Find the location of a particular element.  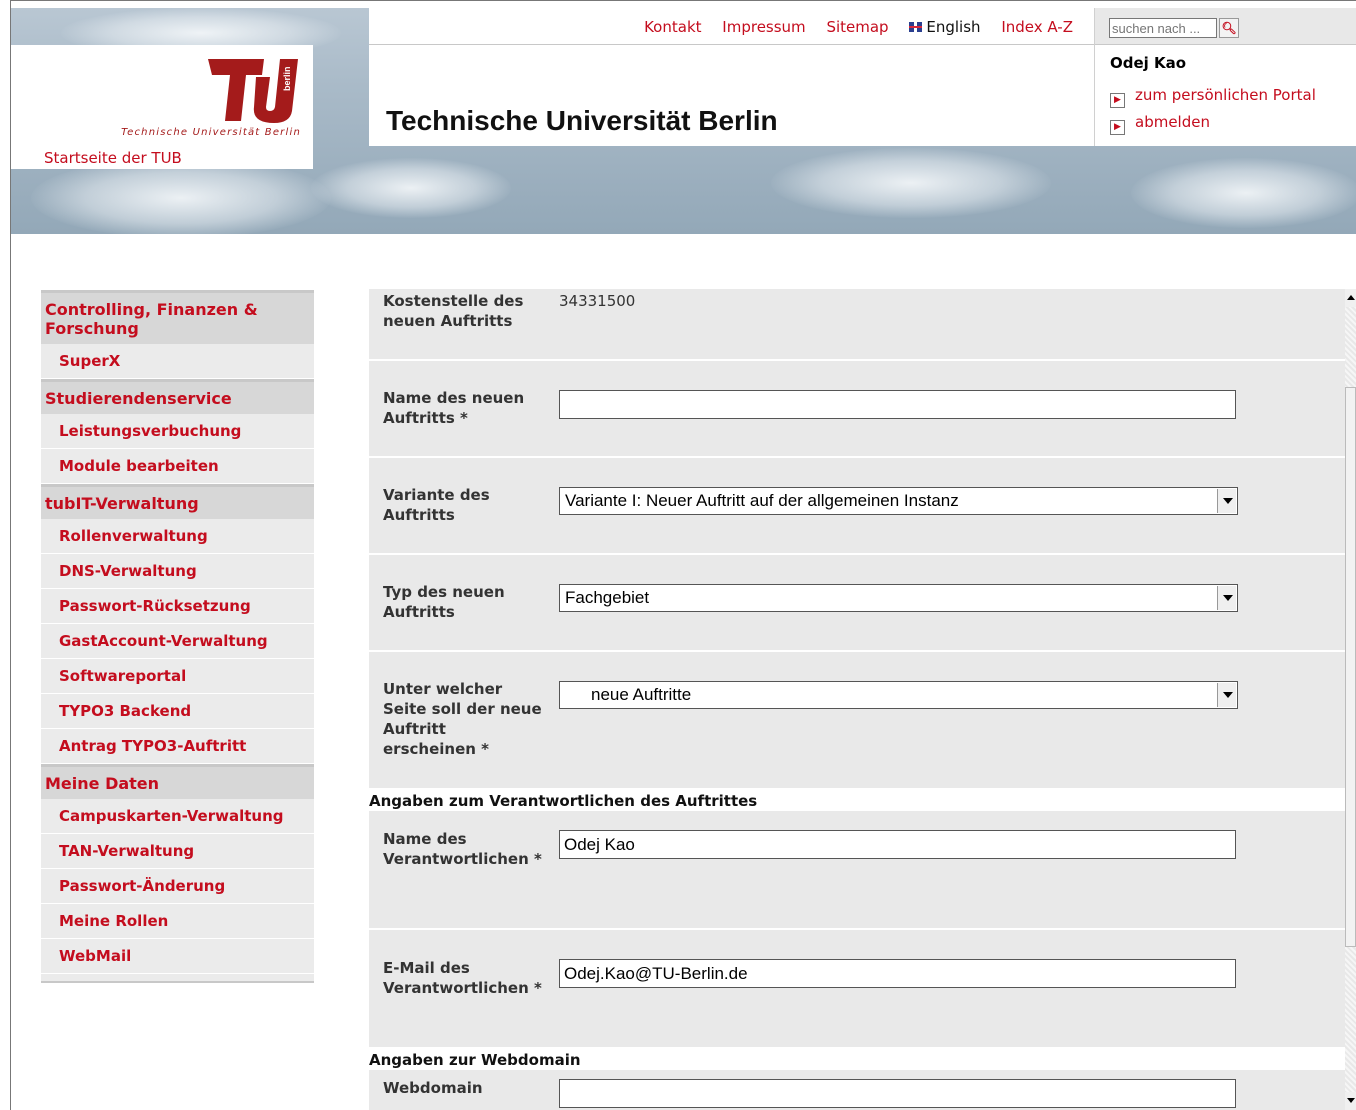

scroll-thumb is located at coordinates (1350, 667).